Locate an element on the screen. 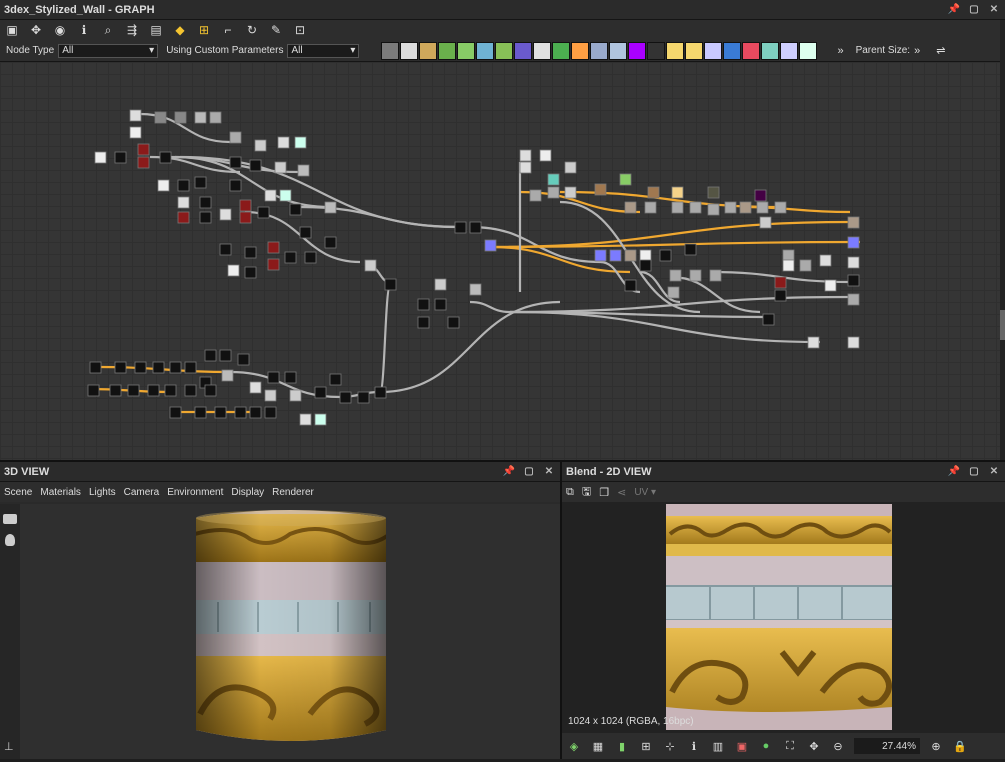 This screenshot has width=1005, height=762. channels-icon: ● is located at coordinates (766, 746).